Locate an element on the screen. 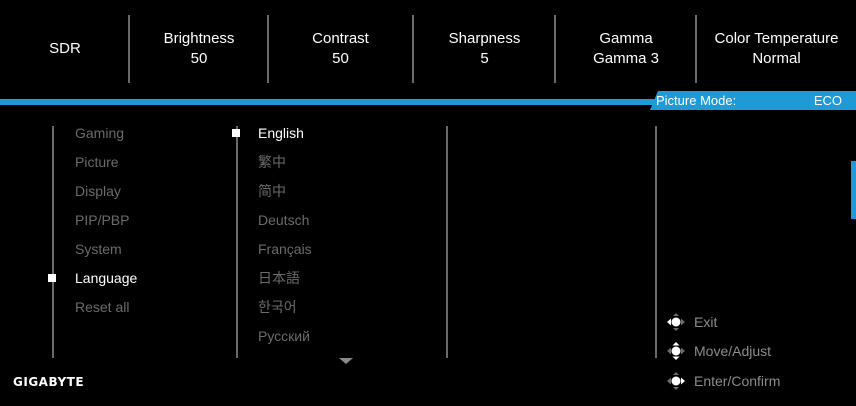 The image size is (856, 406). language-option-japanese: 日本語 is located at coordinates (279, 278).